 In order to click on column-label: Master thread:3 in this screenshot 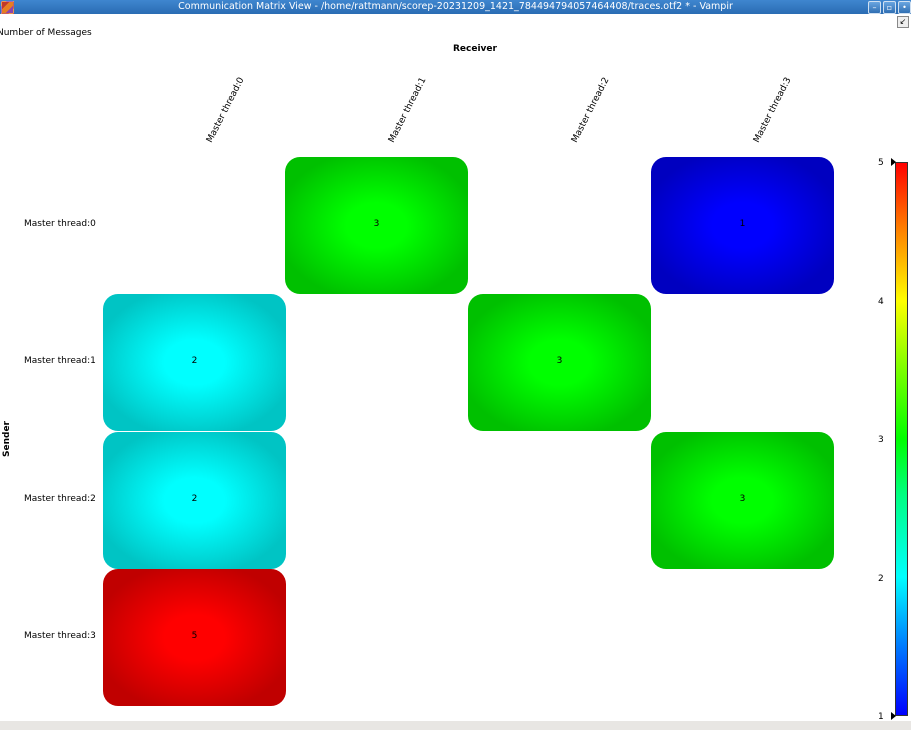, I will do `click(773, 110)`.